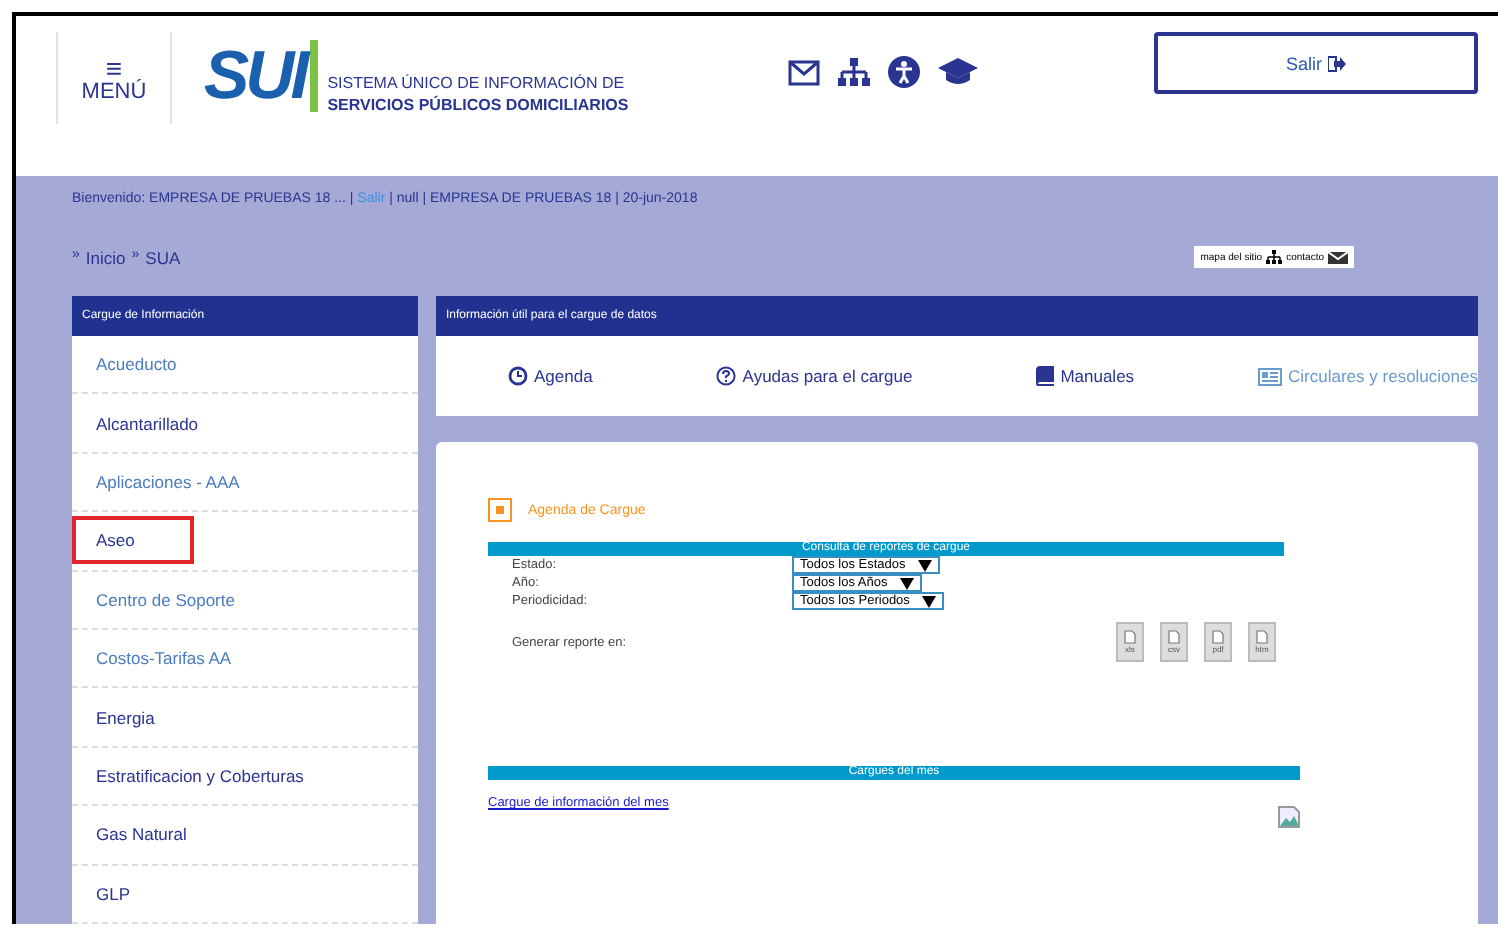 The image size is (1498, 928). I want to click on clock-icon, so click(518, 376).